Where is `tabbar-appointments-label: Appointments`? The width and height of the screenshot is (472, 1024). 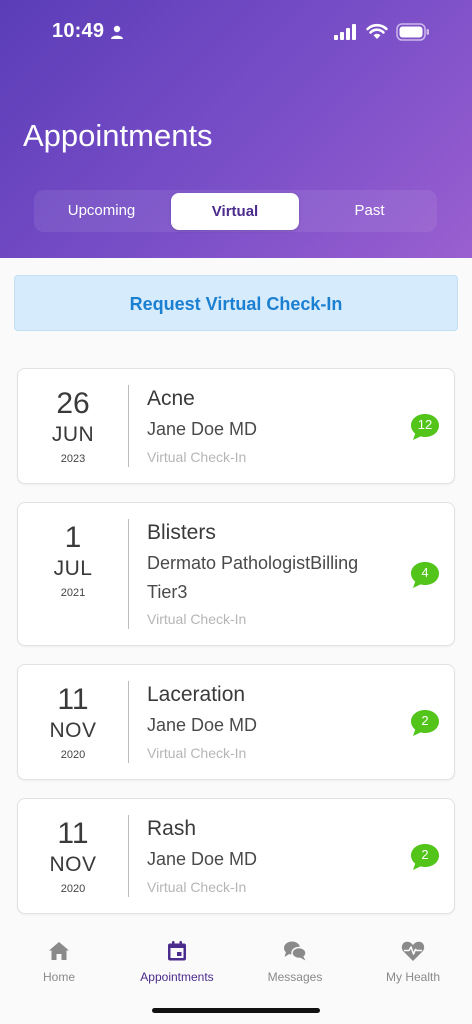 tabbar-appointments-label: Appointments is located at coordinates (177, 977).